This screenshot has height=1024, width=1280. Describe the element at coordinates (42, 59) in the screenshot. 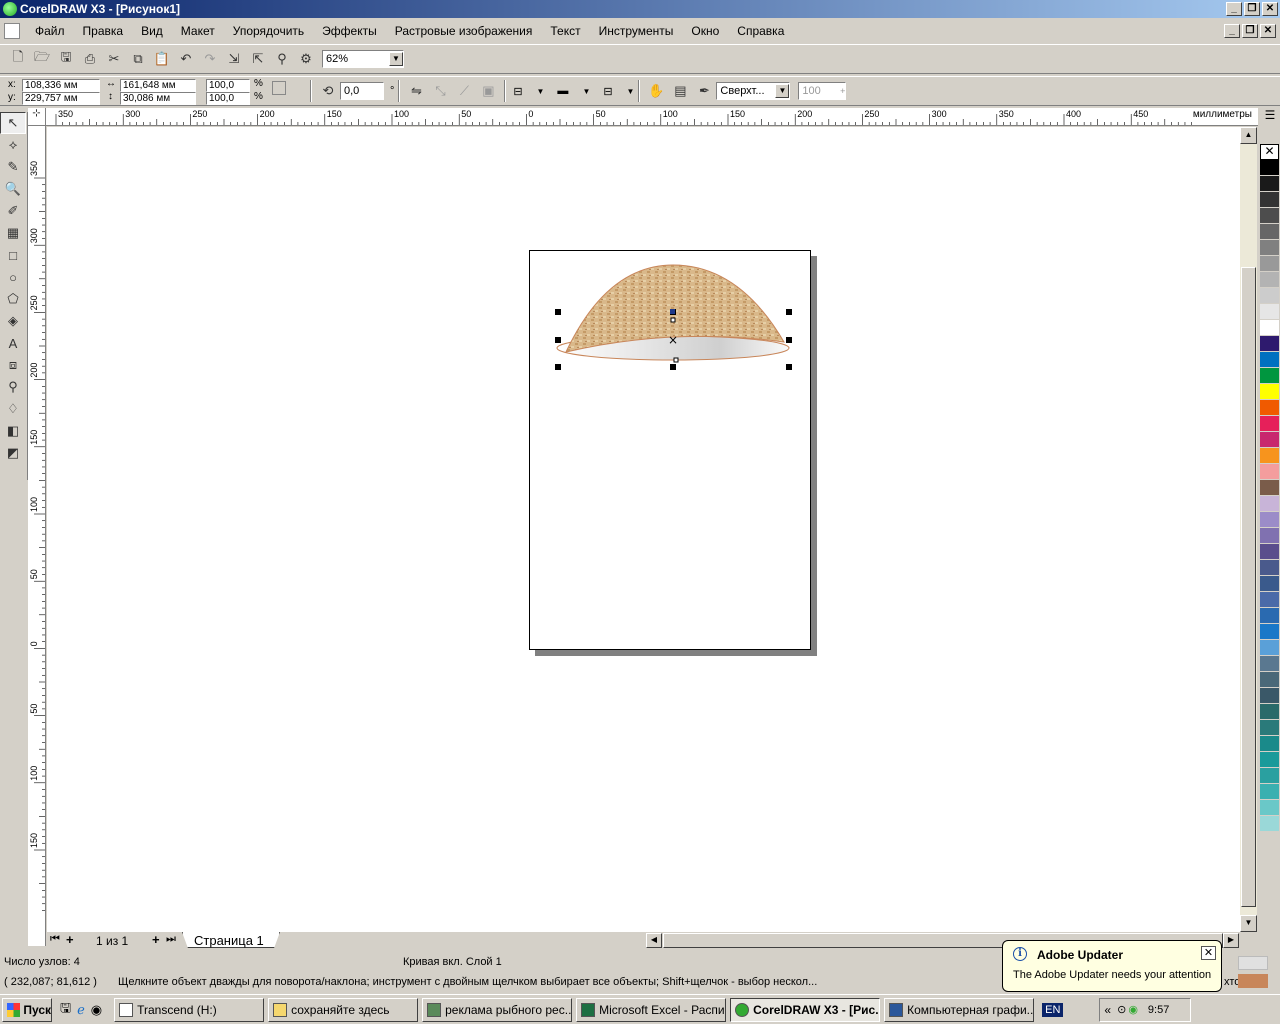

I see `open-icon: 🗁` at that location.